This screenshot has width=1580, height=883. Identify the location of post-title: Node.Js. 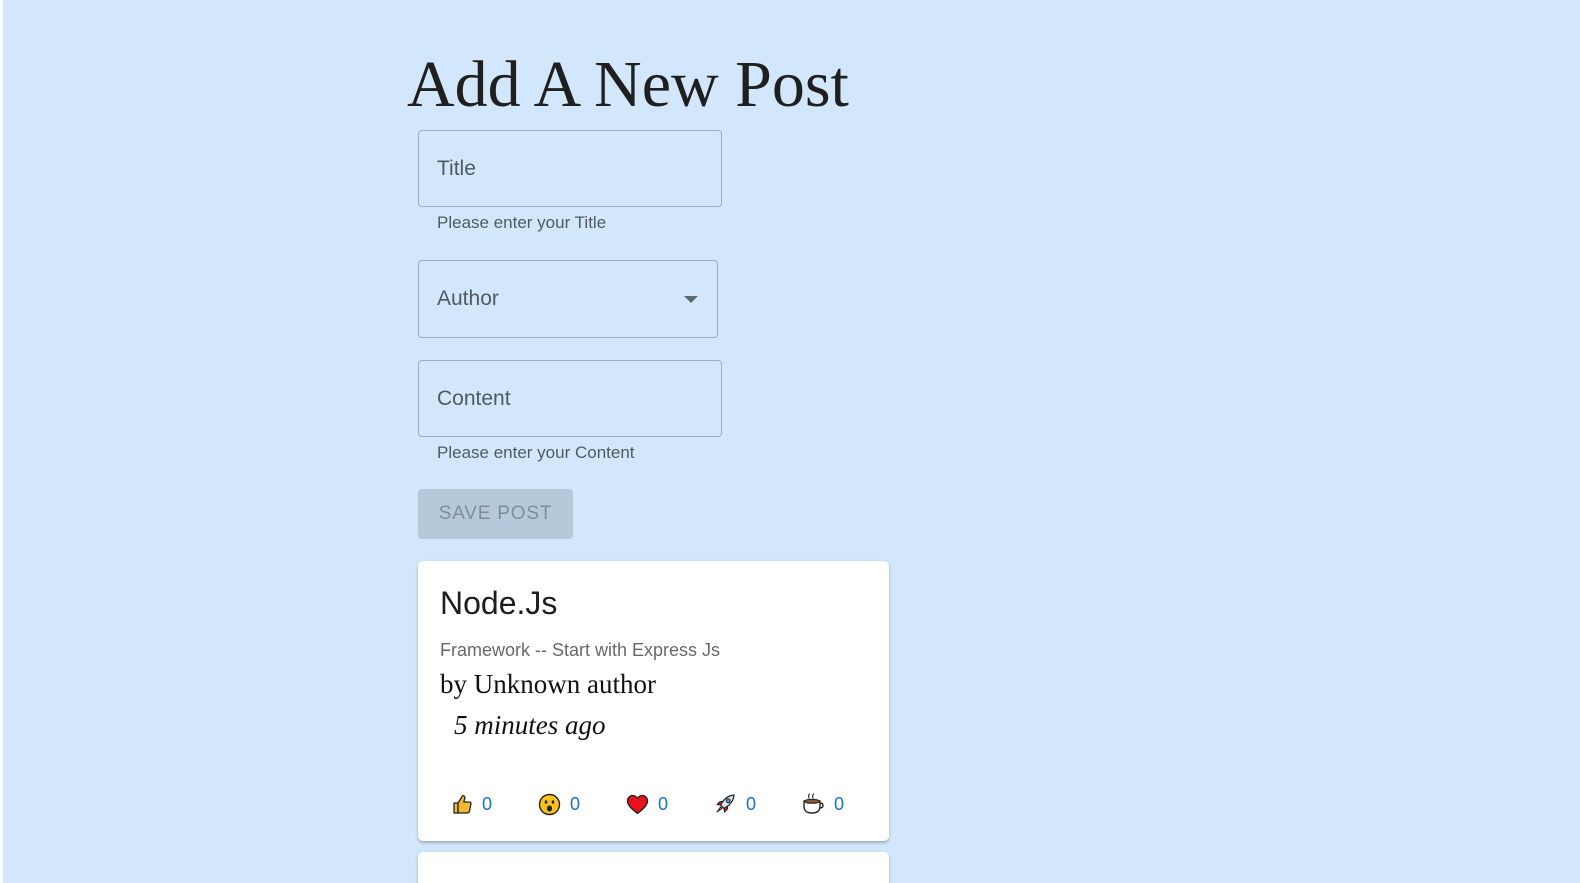
(499, 603).